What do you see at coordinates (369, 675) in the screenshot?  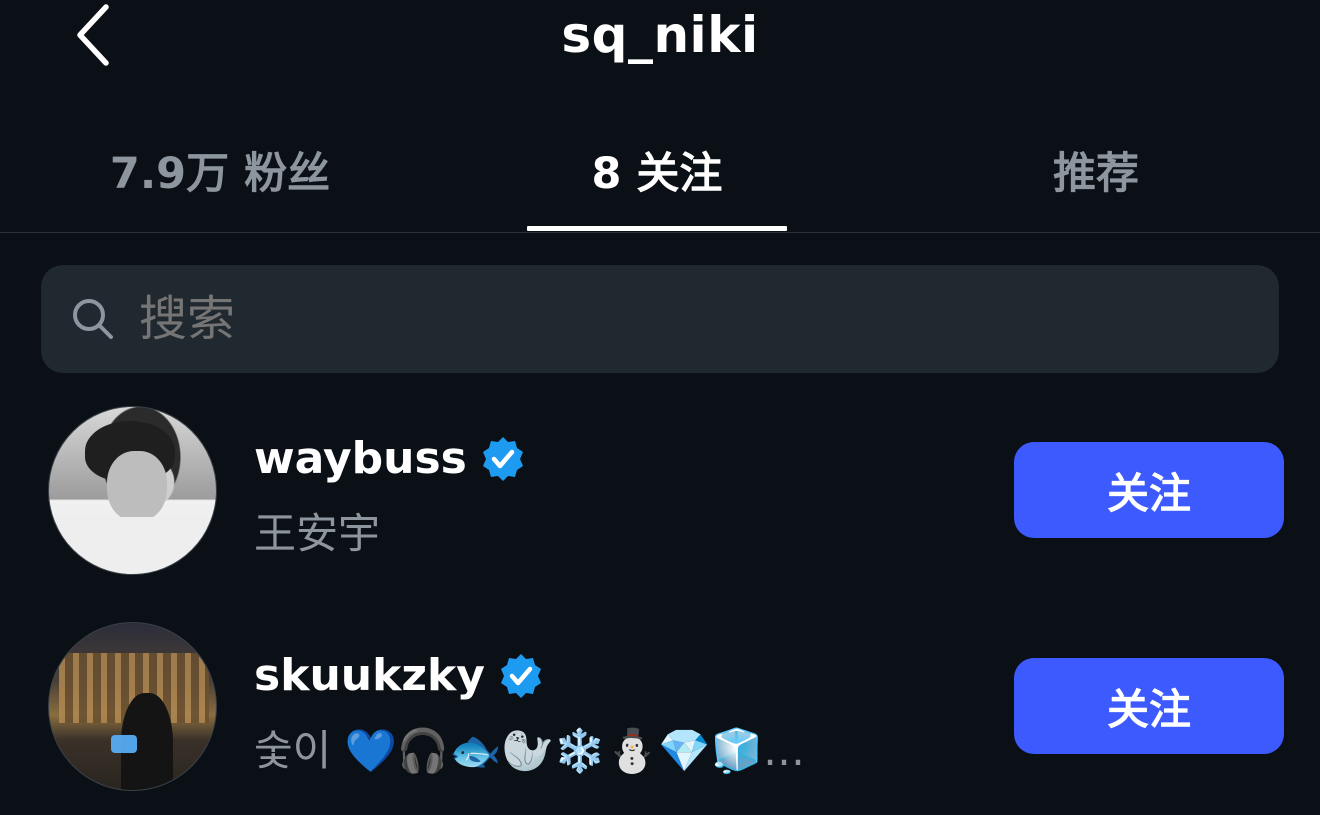 I see `username-text: skuukzky` at bounding box center [369, 675].